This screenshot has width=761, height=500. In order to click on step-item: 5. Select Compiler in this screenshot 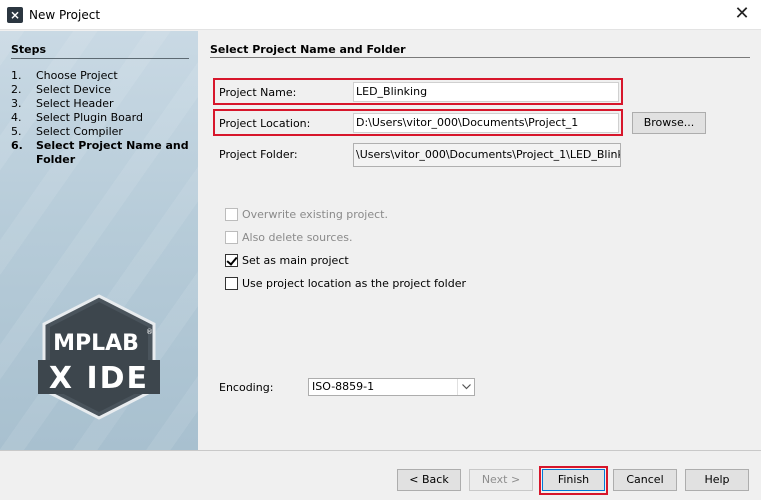, I will do `click(67, 131)`.